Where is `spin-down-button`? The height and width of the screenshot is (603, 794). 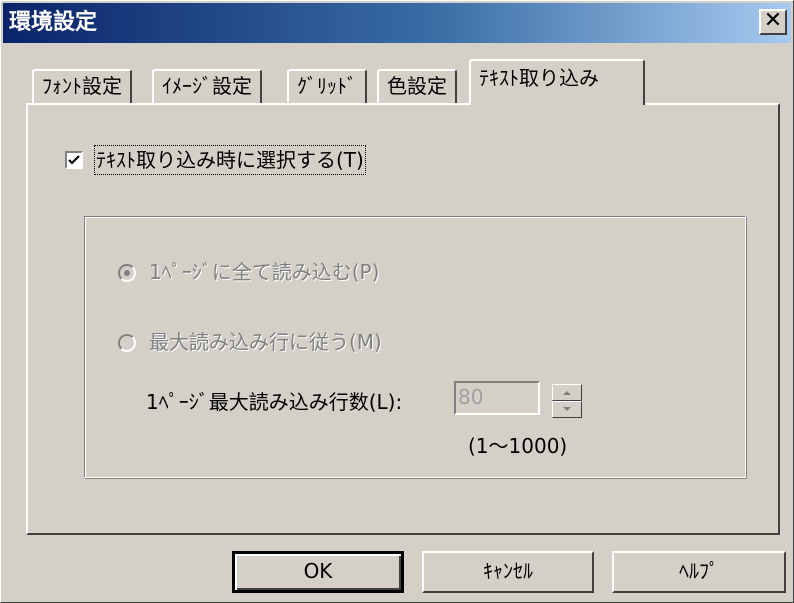 spin-down-button is located at coordinates (567, 409).